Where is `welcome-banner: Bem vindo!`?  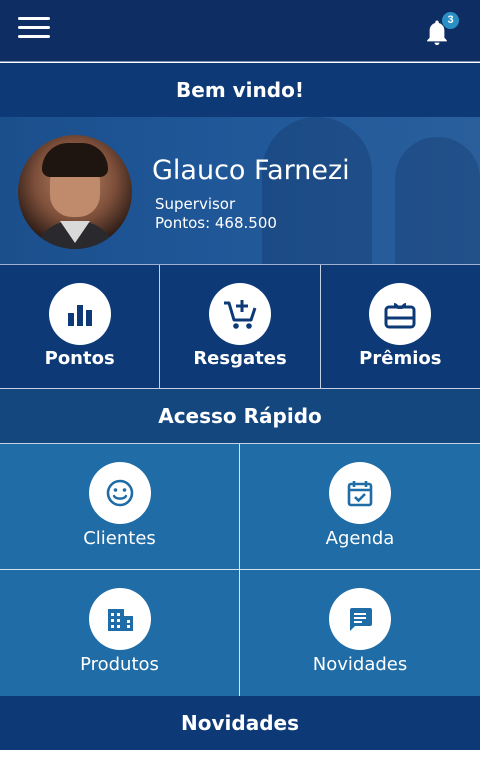 welcome-banner: Bem vindo! is located at coordinates (240, 90).